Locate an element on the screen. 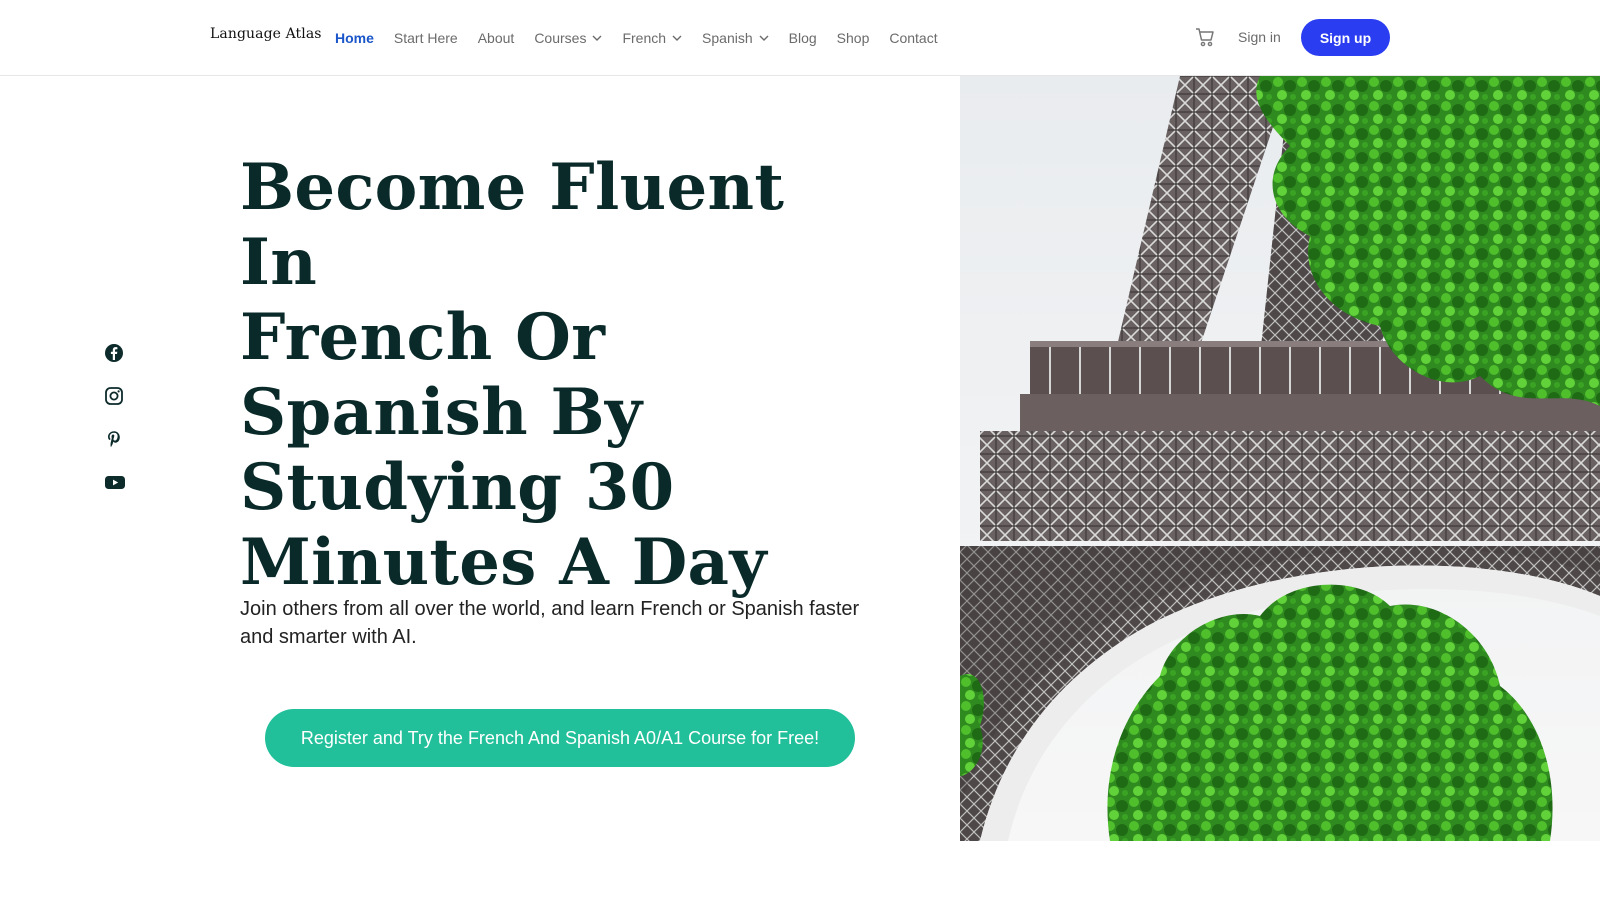 This screenshot has width=1600, height=900. nav-item-blog: Blog is located at coordinates (803, 38).